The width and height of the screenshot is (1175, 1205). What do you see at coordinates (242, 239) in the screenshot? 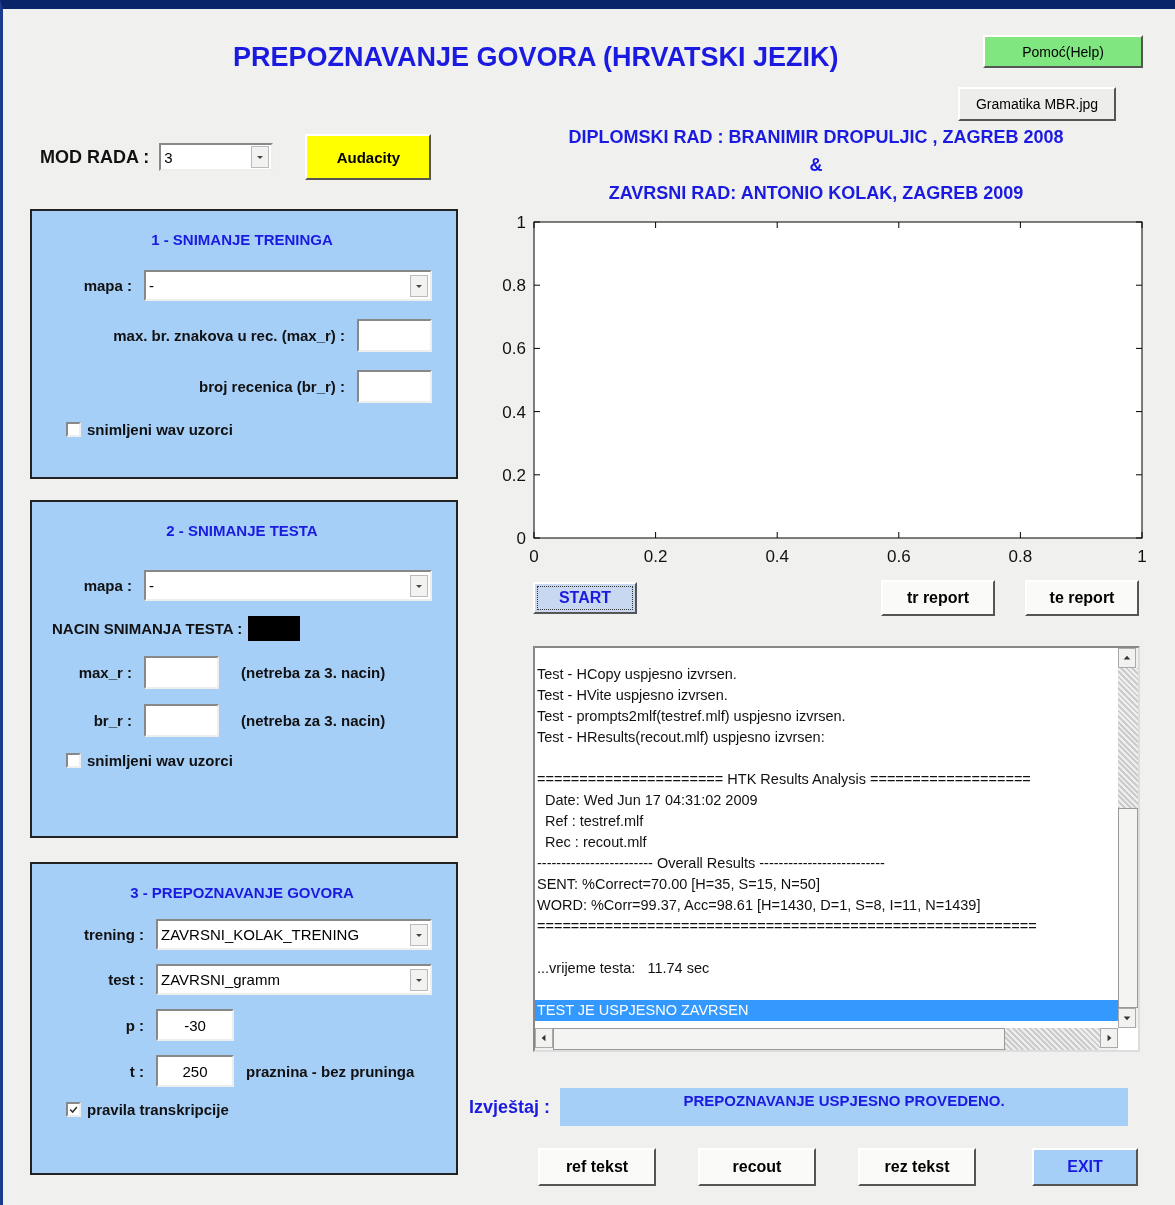
I see `panel-title: 1 - SNIMANJE TRENINGA` at bounding box center [242, 239].